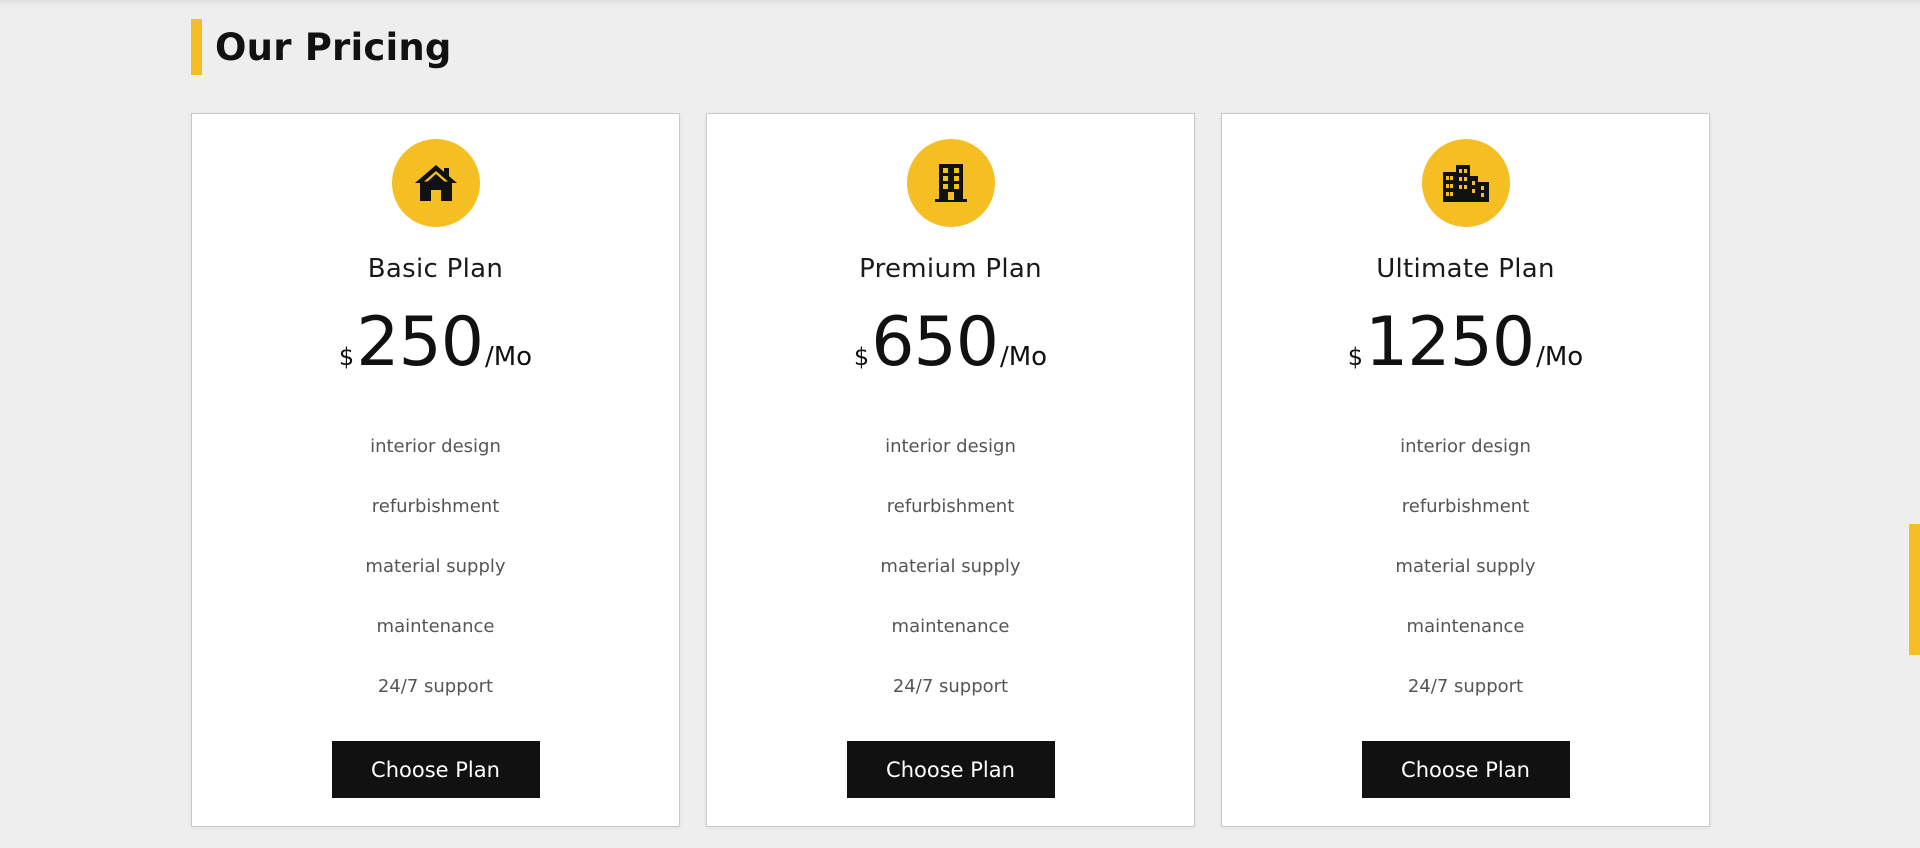  I want to click on city-icon, so click(1465, 183).